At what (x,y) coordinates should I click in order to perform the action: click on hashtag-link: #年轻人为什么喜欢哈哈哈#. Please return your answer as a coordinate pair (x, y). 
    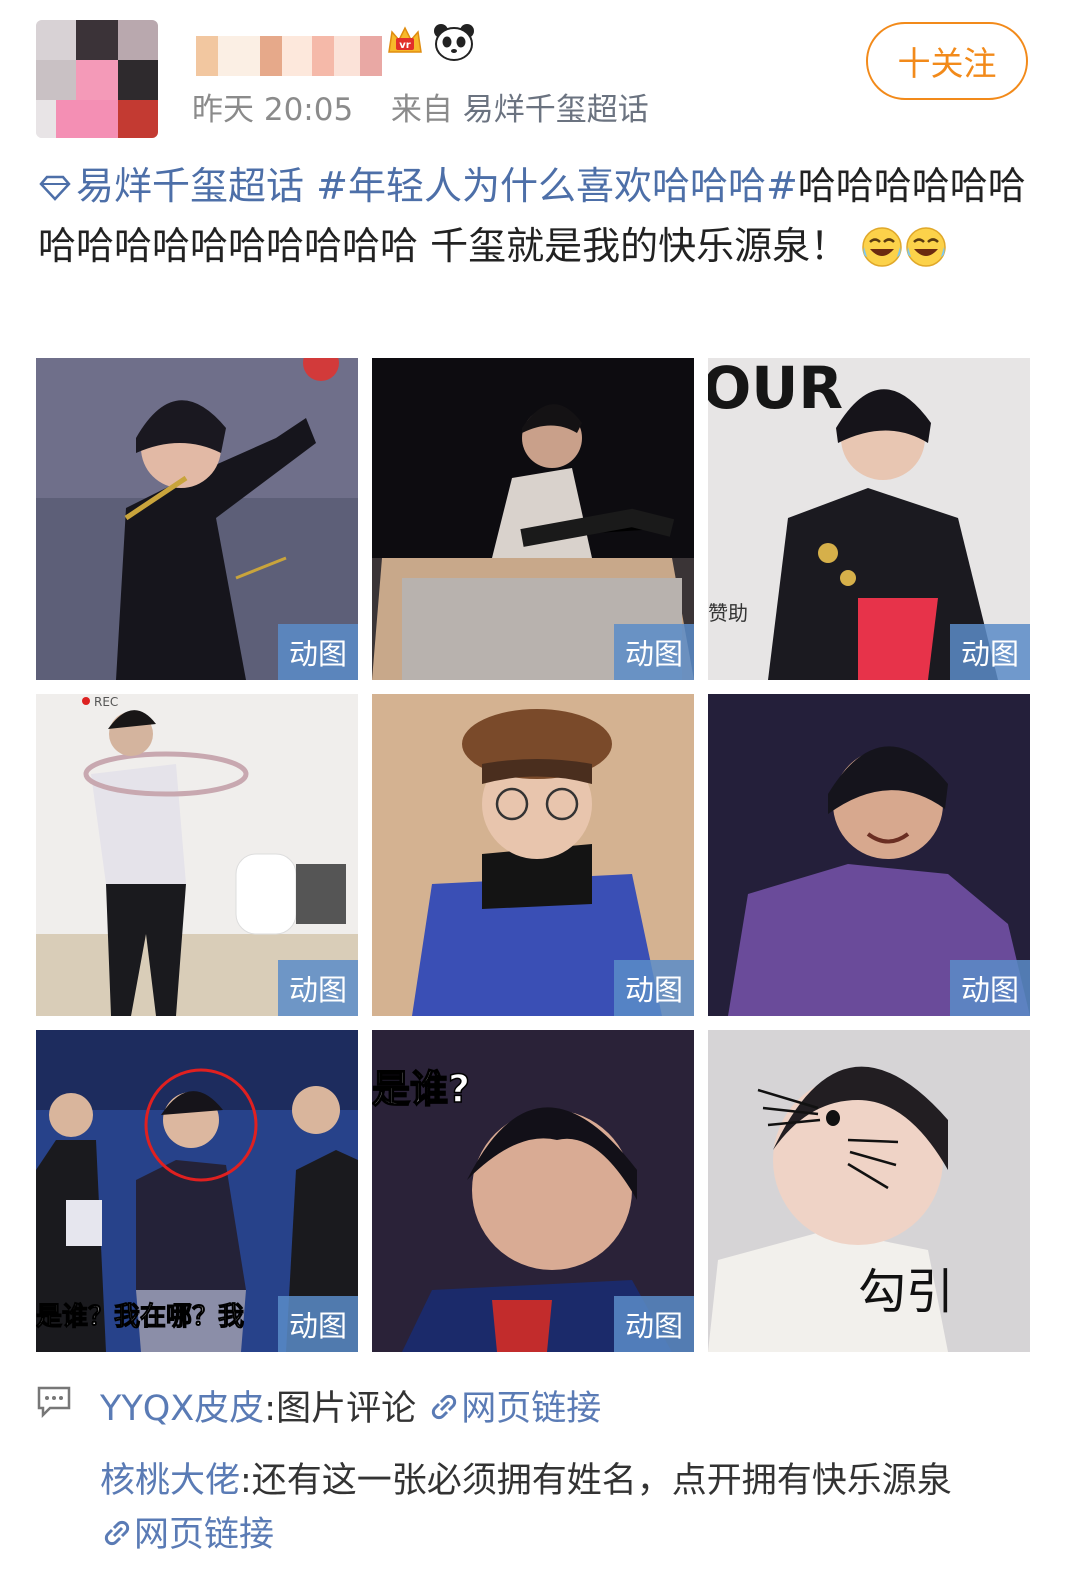
    Looking at the image, I should click on (557, 186).